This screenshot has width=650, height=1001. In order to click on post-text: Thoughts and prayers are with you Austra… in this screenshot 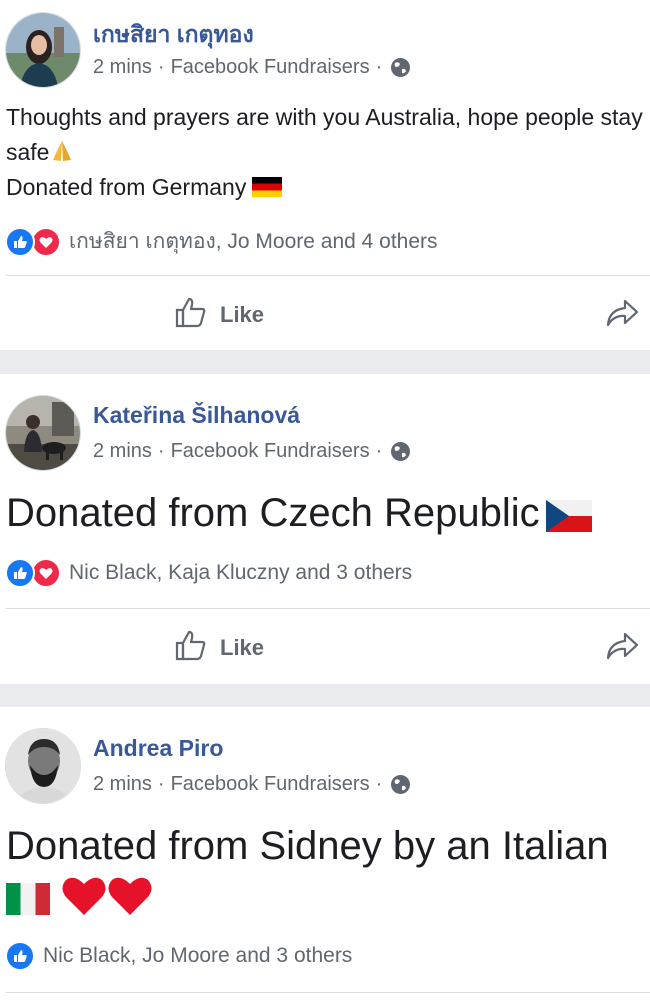, I will do `click(324, 152)`.